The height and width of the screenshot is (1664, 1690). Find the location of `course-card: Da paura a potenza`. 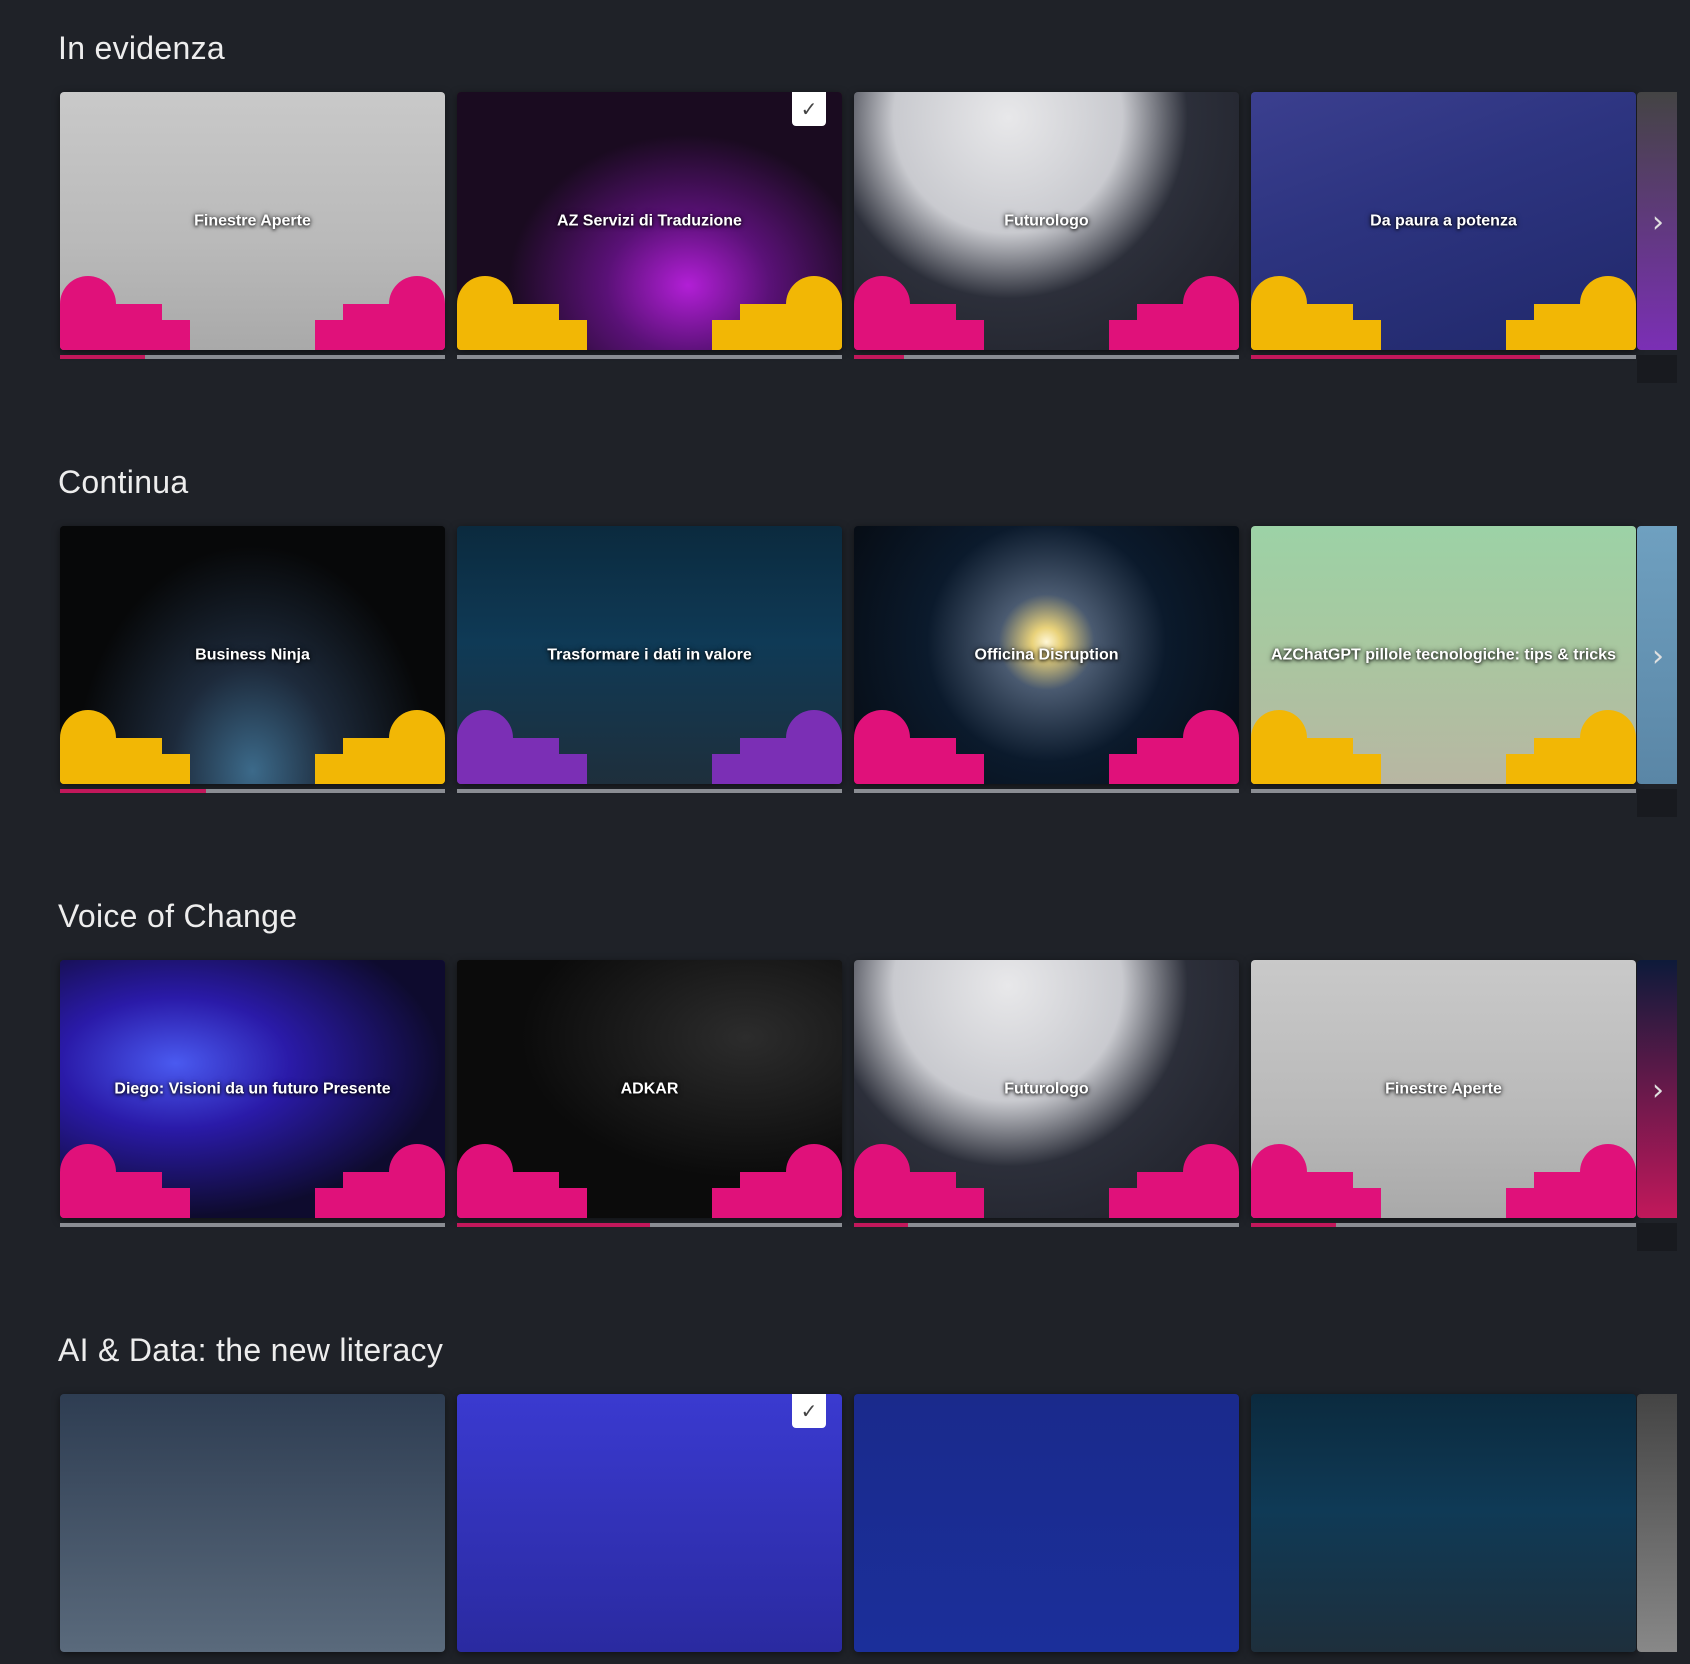

course-card: Da paura a potenza is located at coordinates (1443, 221).